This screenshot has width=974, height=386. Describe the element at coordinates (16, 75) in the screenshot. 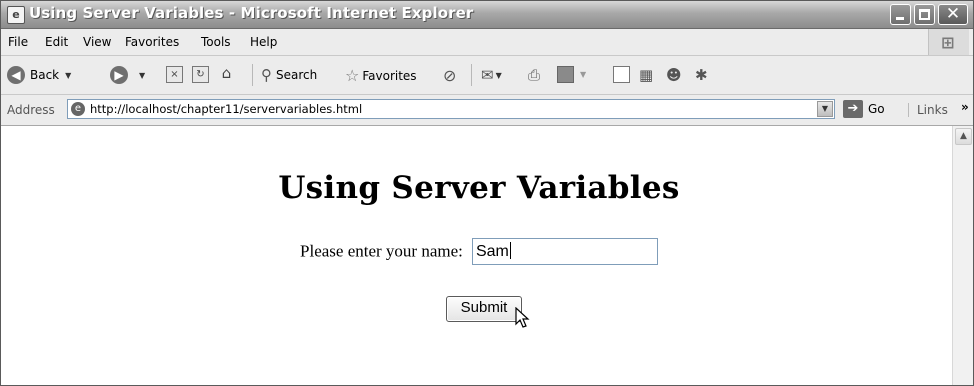

I see `back-arrow-icon: ◀` at that location.